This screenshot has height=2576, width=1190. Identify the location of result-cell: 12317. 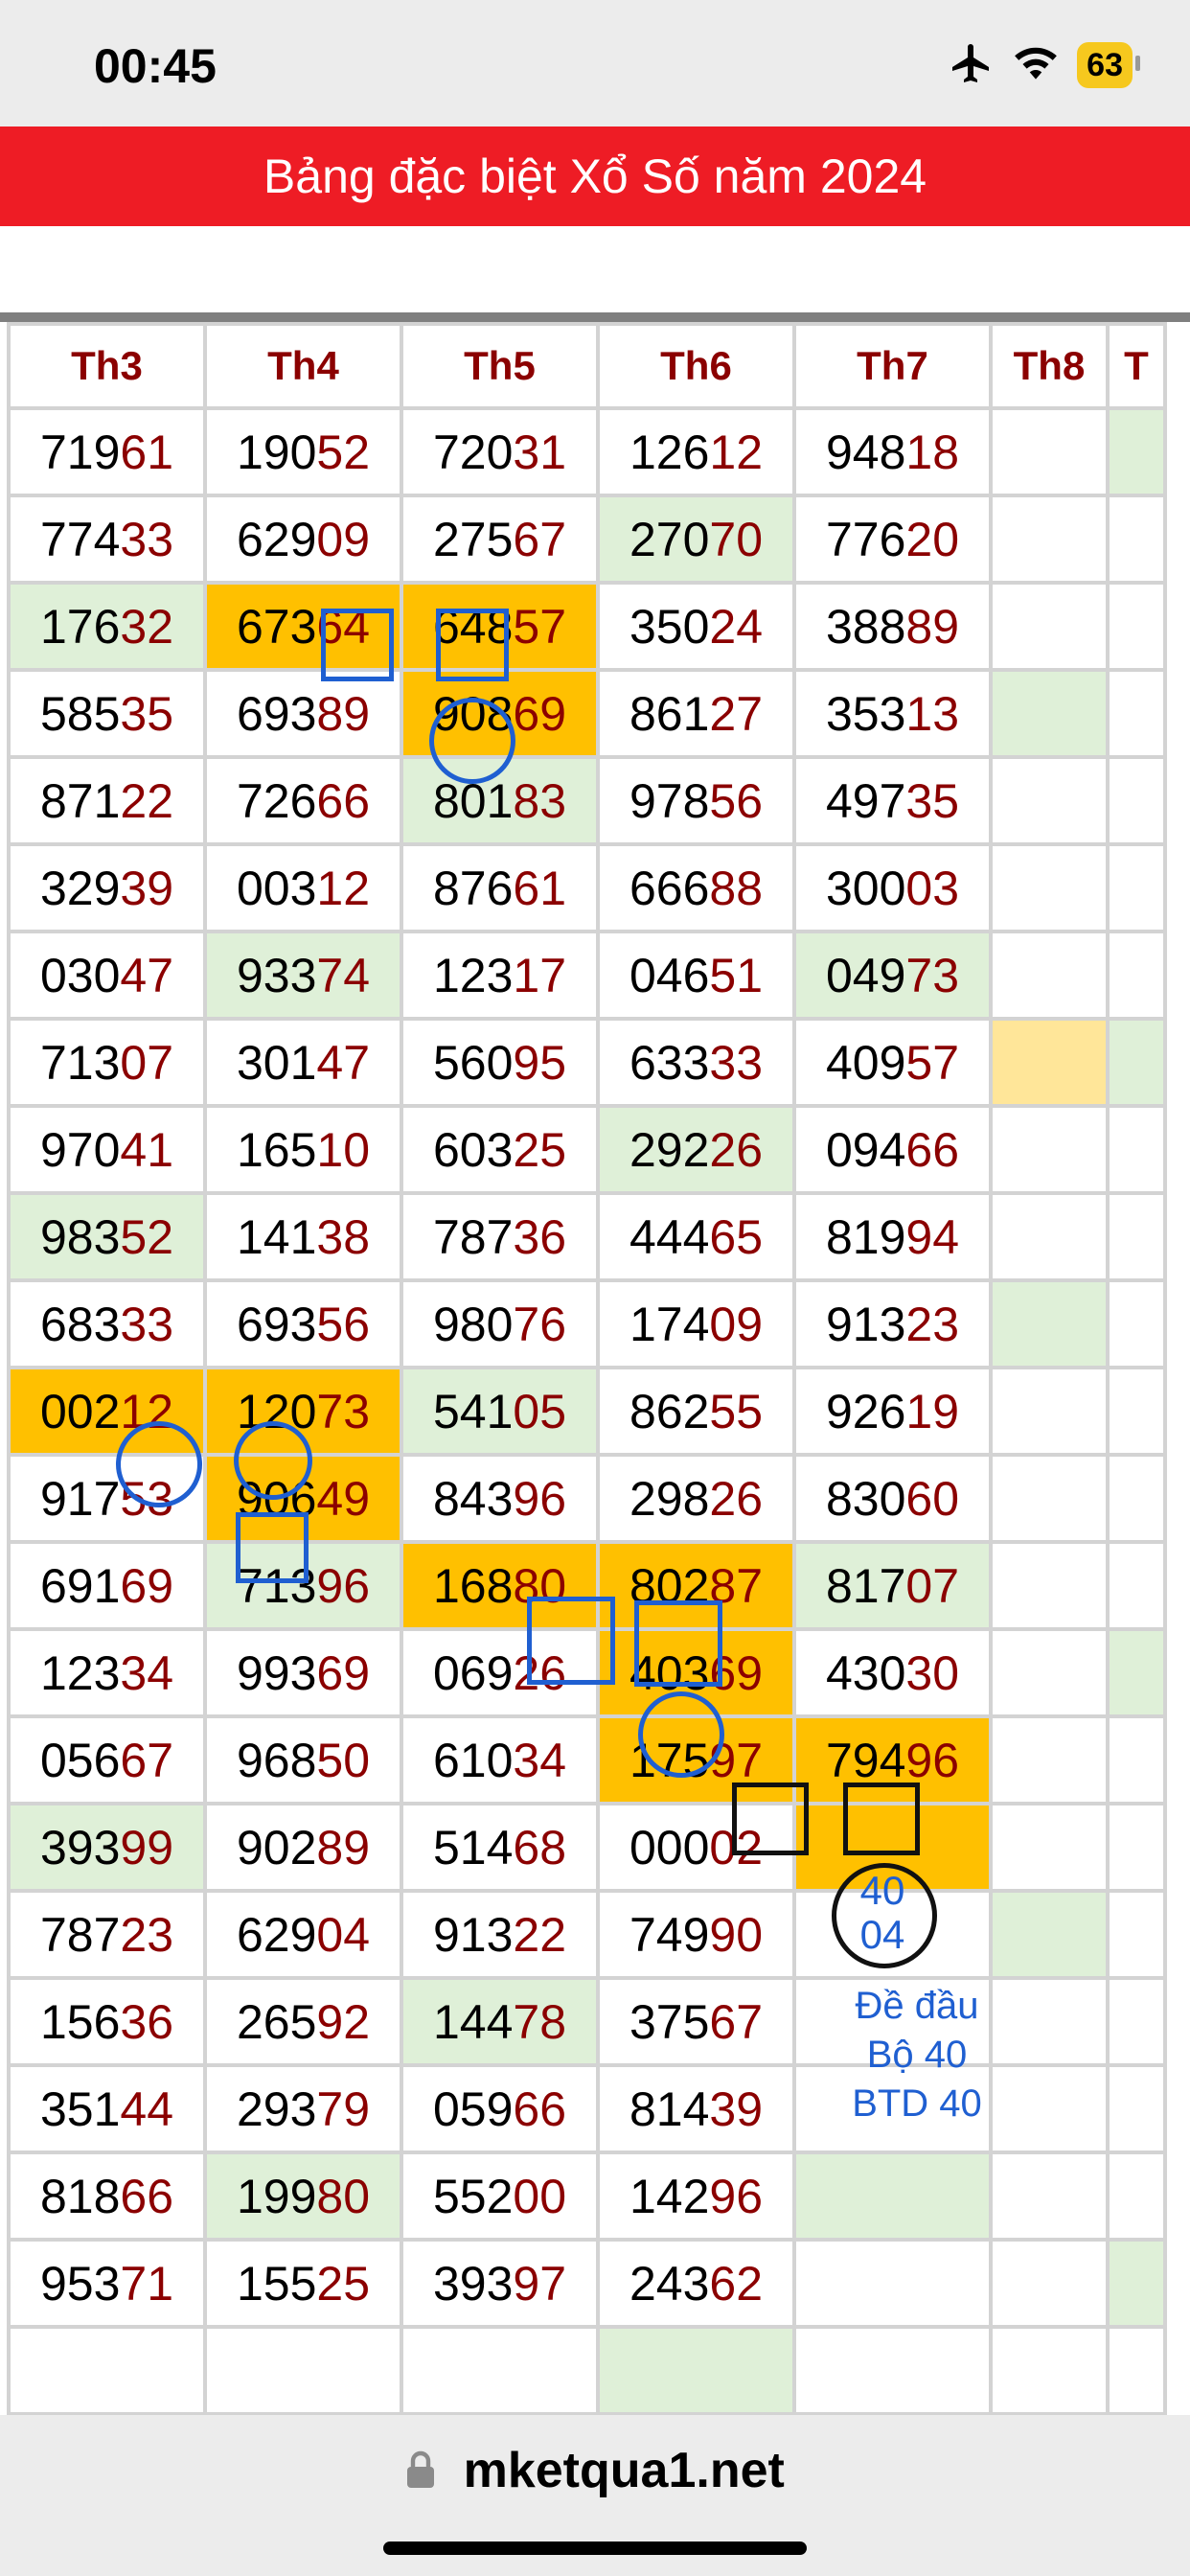
(500, 975).